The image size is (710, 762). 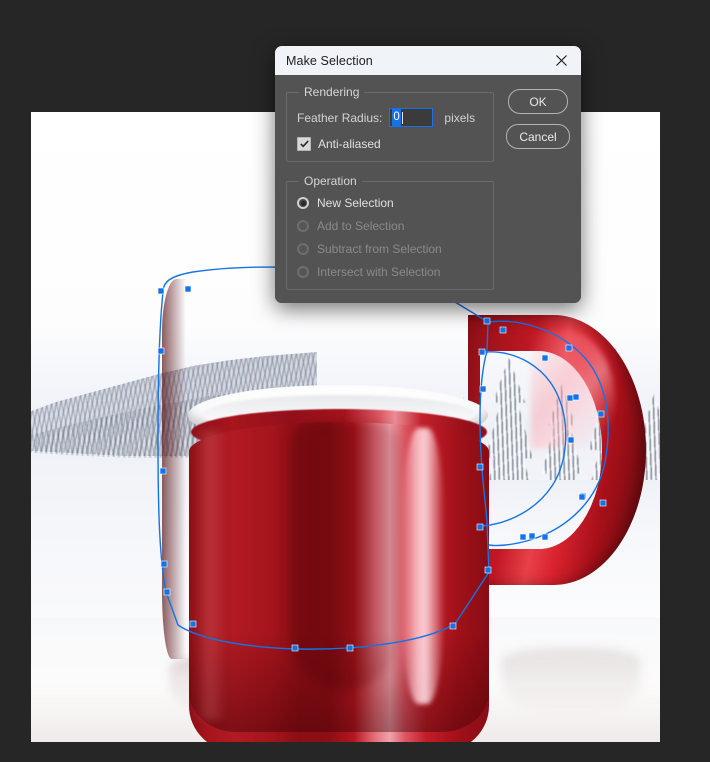 What do you see at coordinates (428, 60) in the screenshot?
I see `dialog-titlebar: Make Selection` at bounding box center [428, 60].